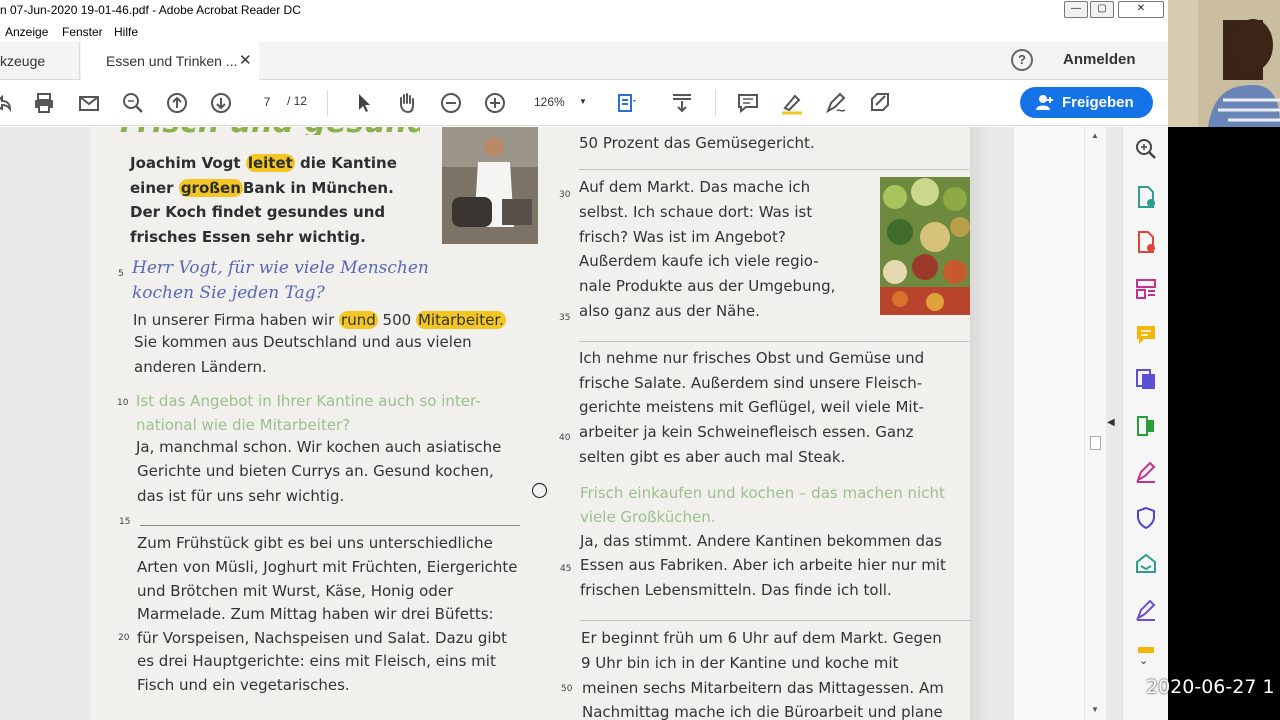 This screenshot has height=720, width=1280. What do you see at coordinates (248, 237) in the screenshot?
I see `intro-line-4: frisches Essen sehr wichtig.` at bounding box center [248, 237].